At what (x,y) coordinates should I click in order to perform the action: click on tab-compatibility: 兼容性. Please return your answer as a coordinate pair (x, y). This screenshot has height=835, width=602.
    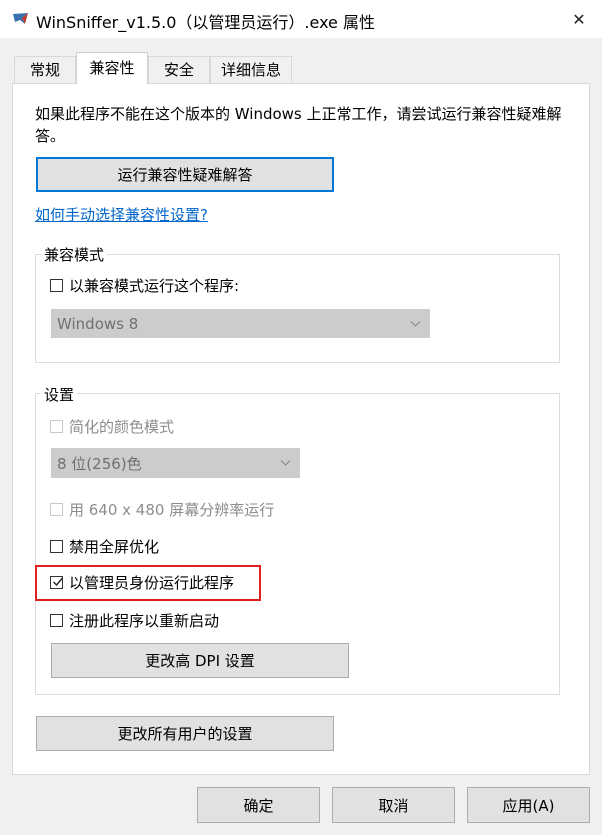
    Looking at the image, I should click on (112, 68).